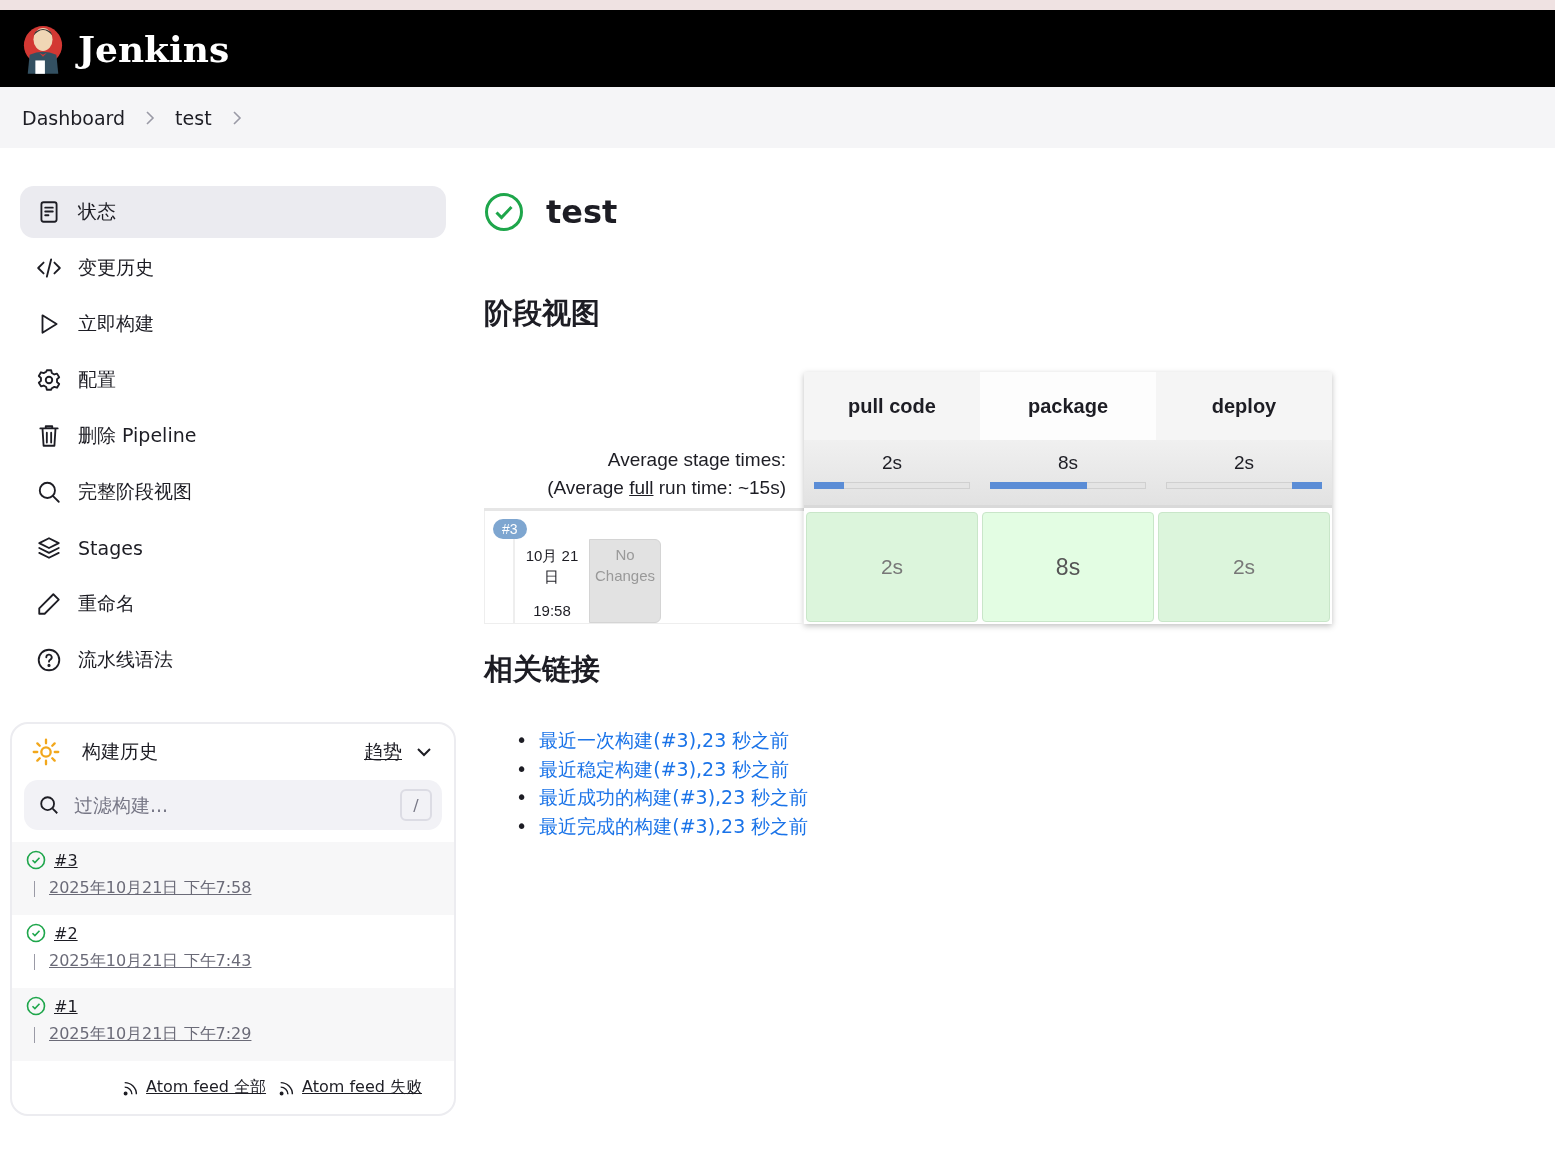 Image resolution: width=1555 pixels, height=1163 pixels. I want to click on layers-icon, so click(49, 548).